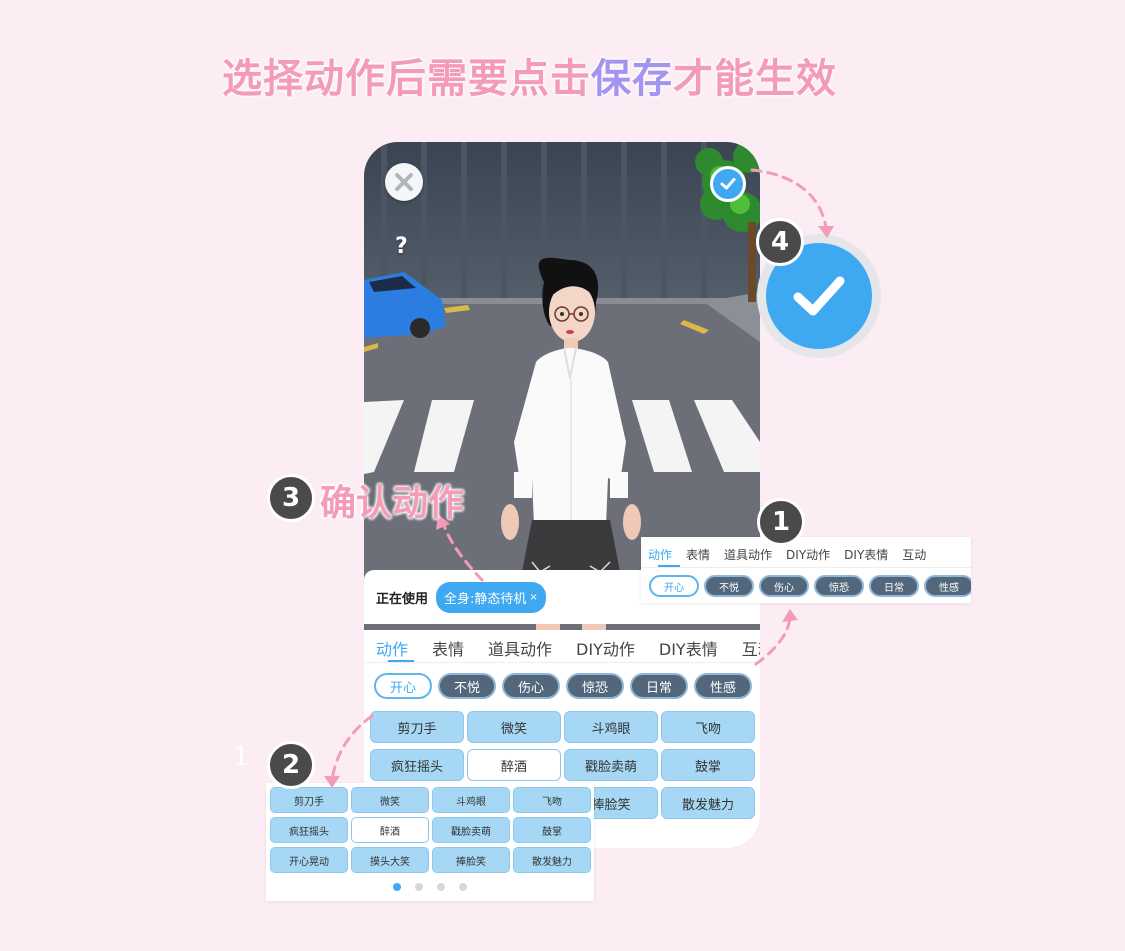 The width and height of the screenshot is (1125, 951). What do you see at coordinates (806, 552) in the screenshot?
I see `inset-tab-bar: 动作 表情 道具动作 DIY动作 DIY表情 互动` at bounding box center [806, 552].